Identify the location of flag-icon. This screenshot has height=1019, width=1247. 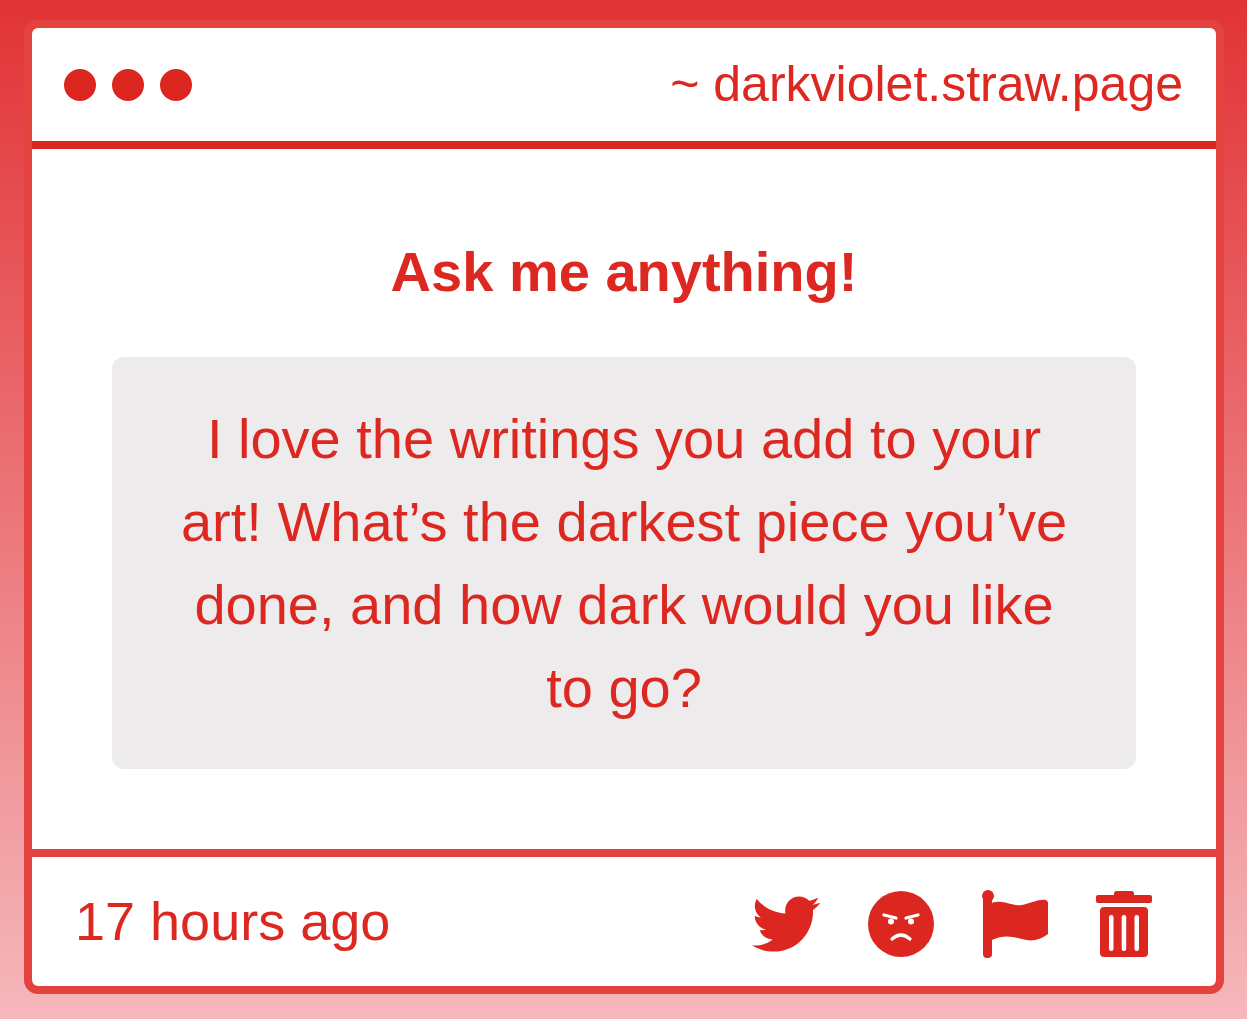
(1015, 923).